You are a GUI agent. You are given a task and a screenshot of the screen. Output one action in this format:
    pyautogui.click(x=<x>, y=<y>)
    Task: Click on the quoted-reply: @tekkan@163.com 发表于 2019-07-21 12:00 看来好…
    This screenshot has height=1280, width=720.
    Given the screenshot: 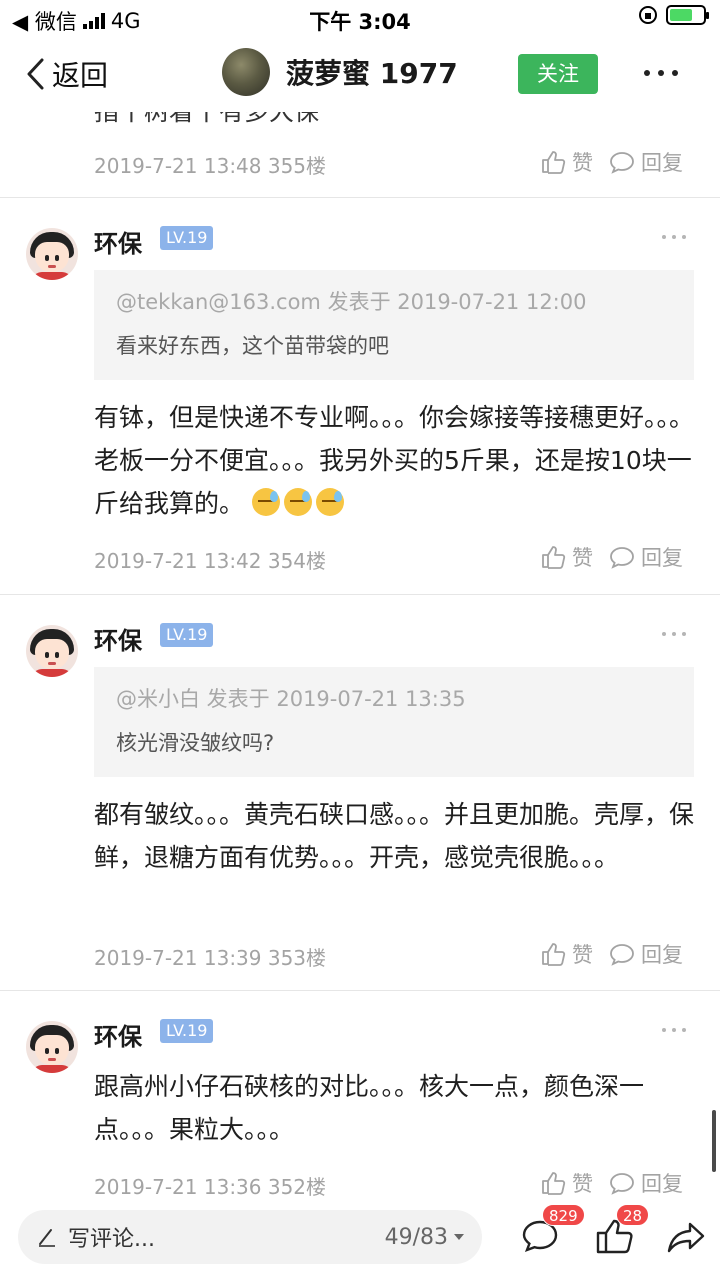 What is the action you would take?
    pyautogui.click(x=394, y=325)
    